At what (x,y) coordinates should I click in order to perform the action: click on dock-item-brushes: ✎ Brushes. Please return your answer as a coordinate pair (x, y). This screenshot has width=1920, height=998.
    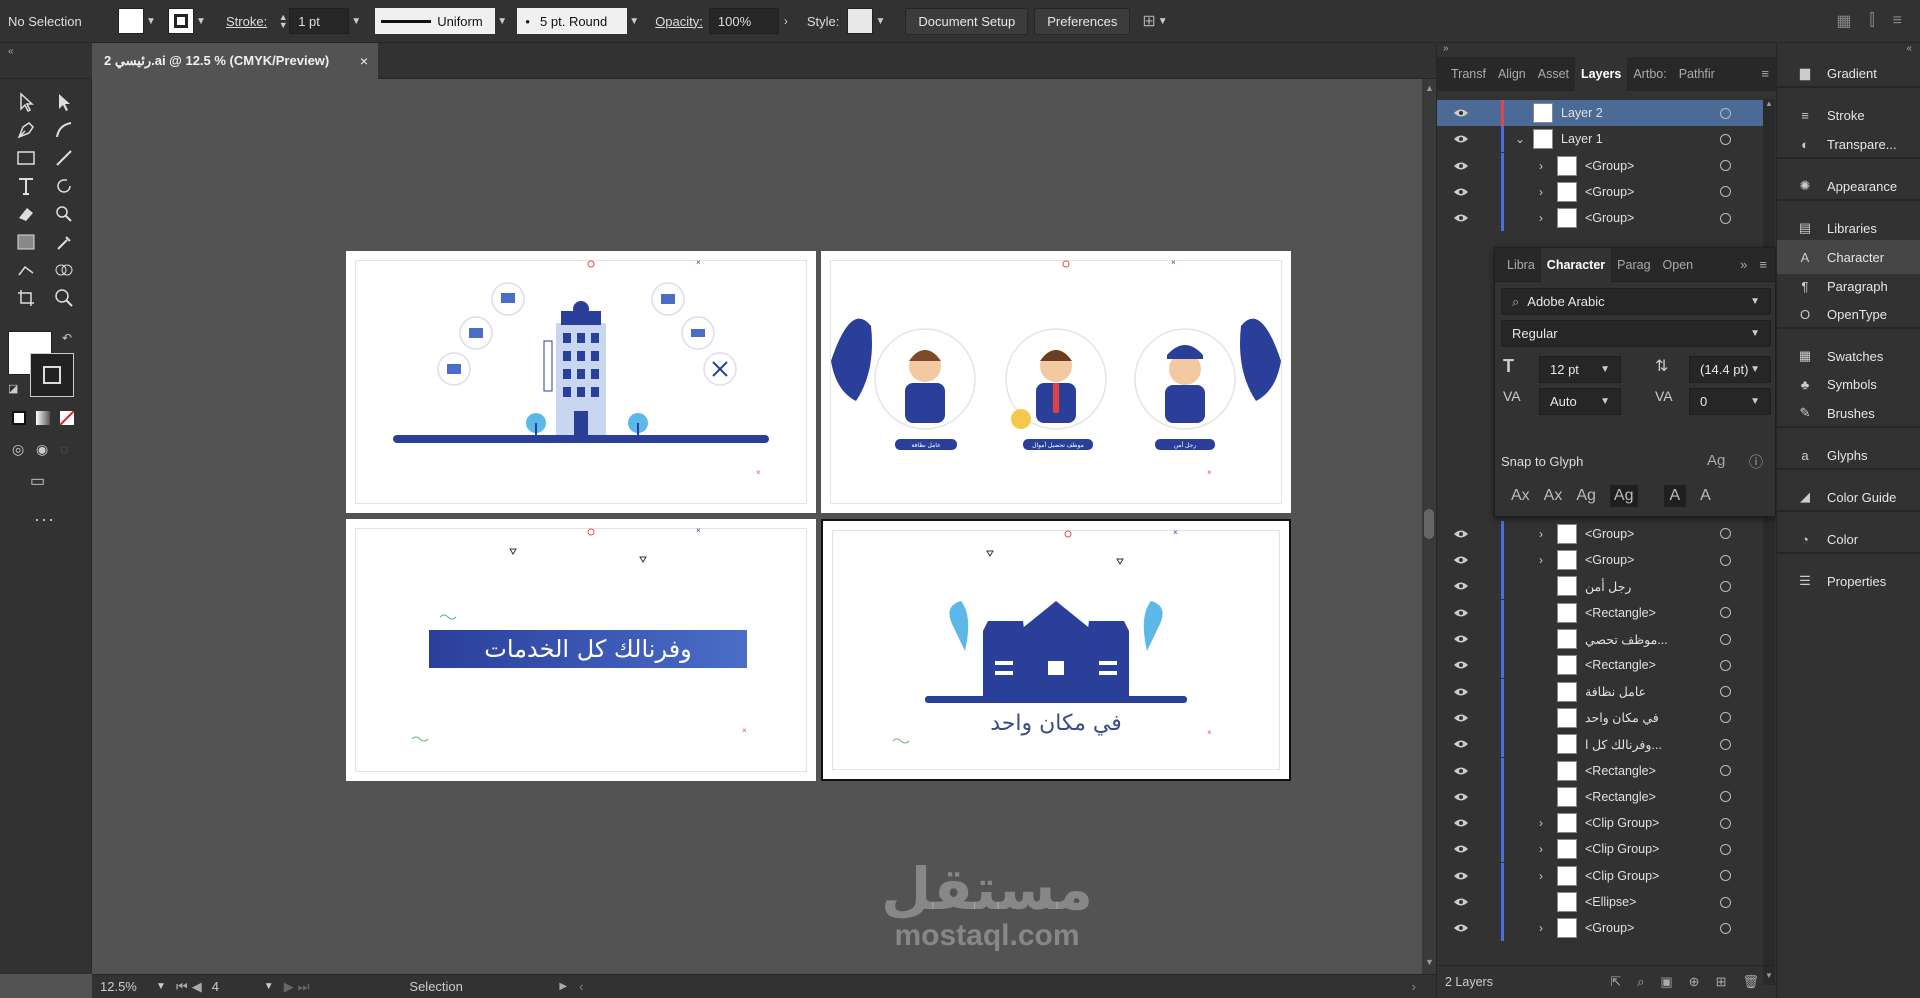
    Looking at the image, I should click on (1848, 413).